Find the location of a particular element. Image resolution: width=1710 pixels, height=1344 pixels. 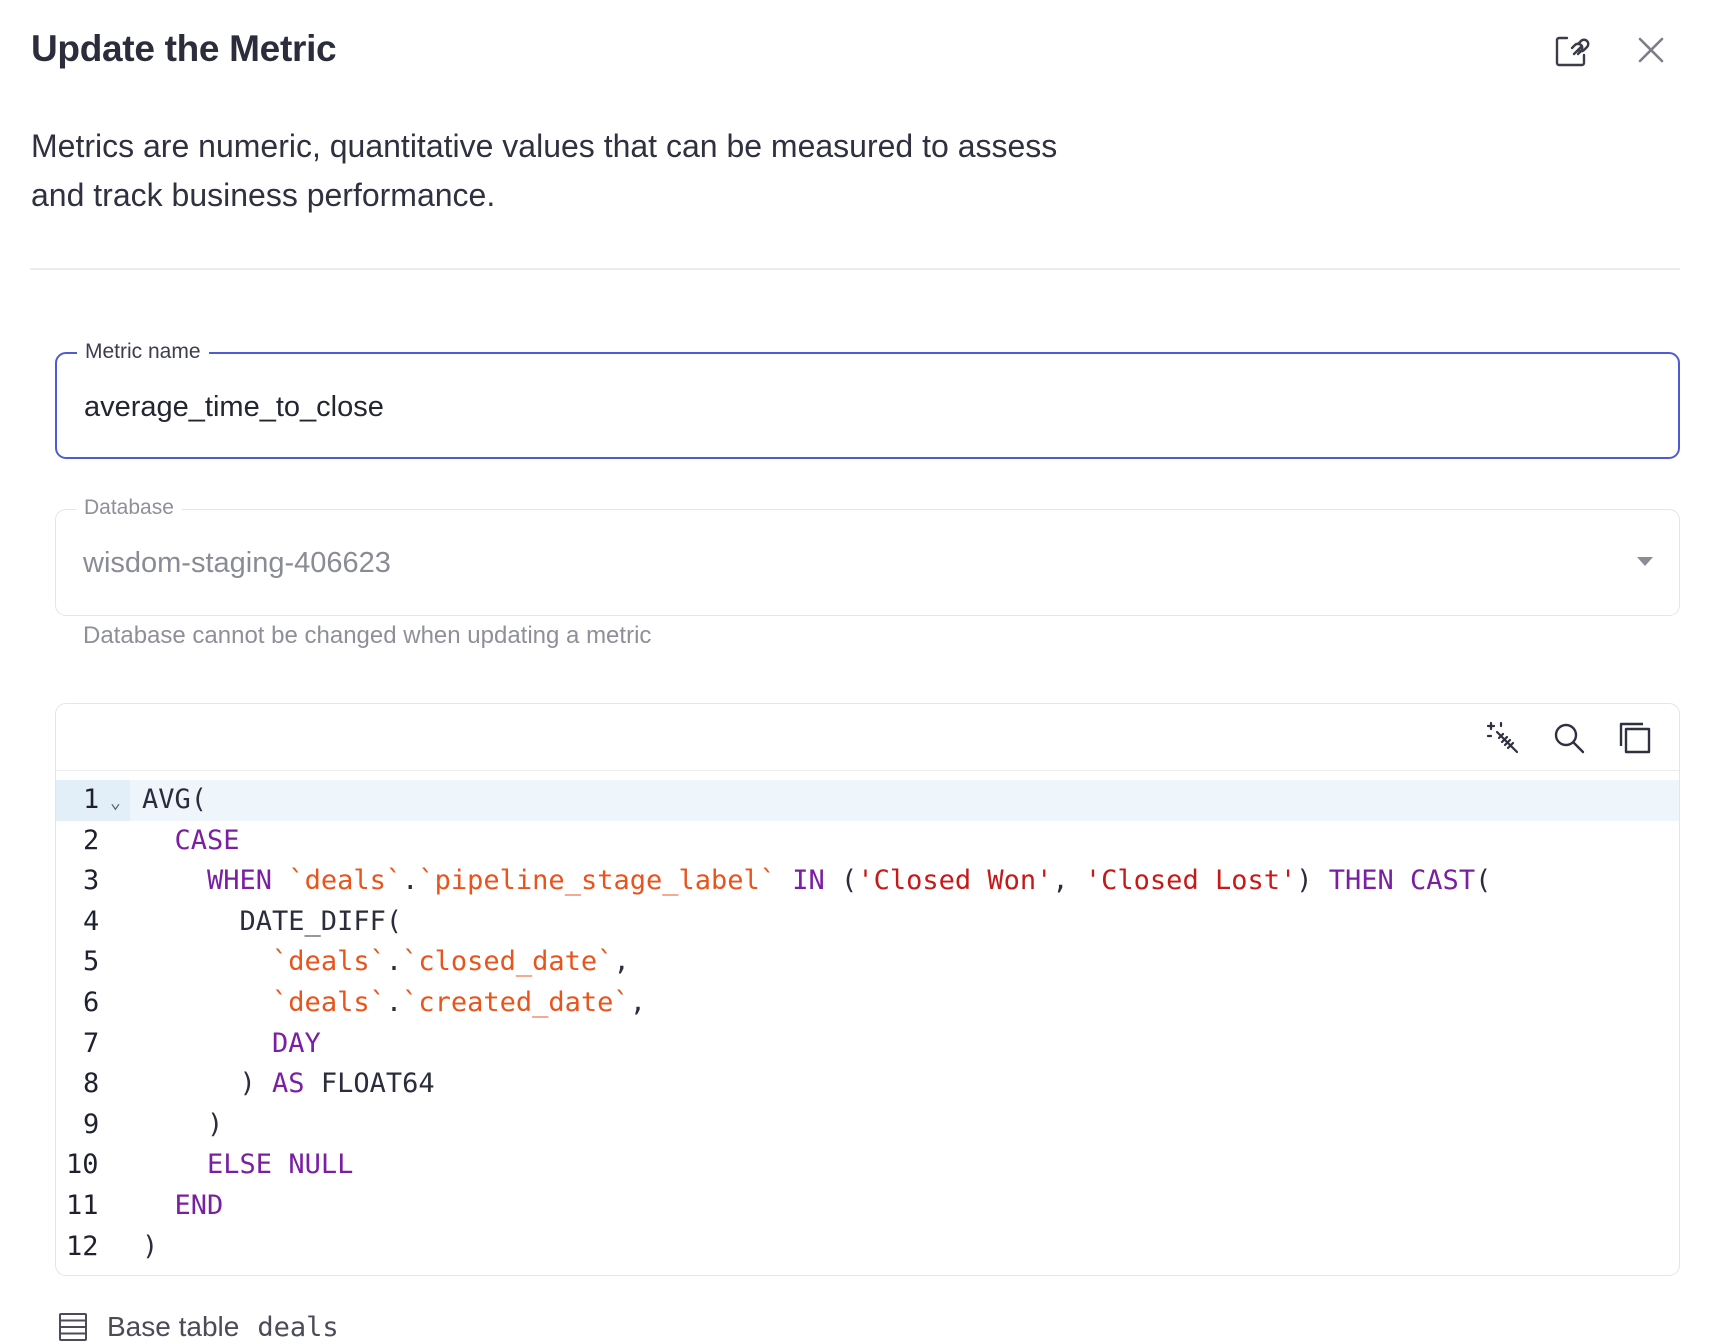

code-token: 'Closed Lost' is located at coordinates (1190, 881).